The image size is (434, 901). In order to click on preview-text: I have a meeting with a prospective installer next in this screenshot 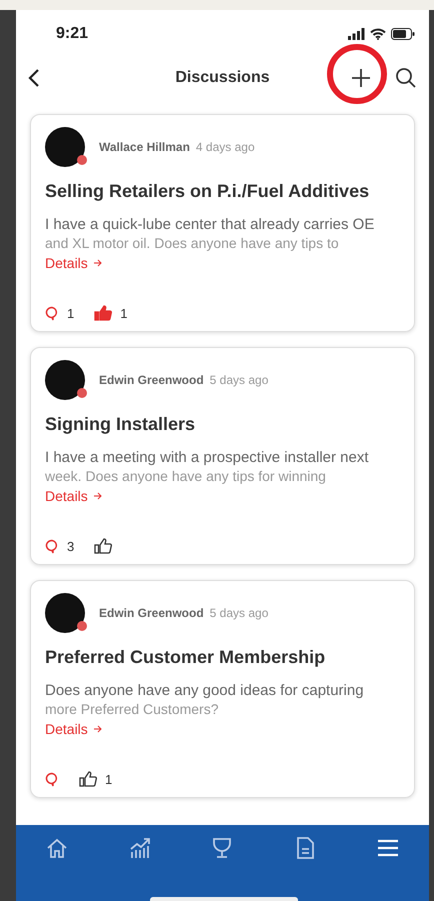, I will do `click(207, 457)`.